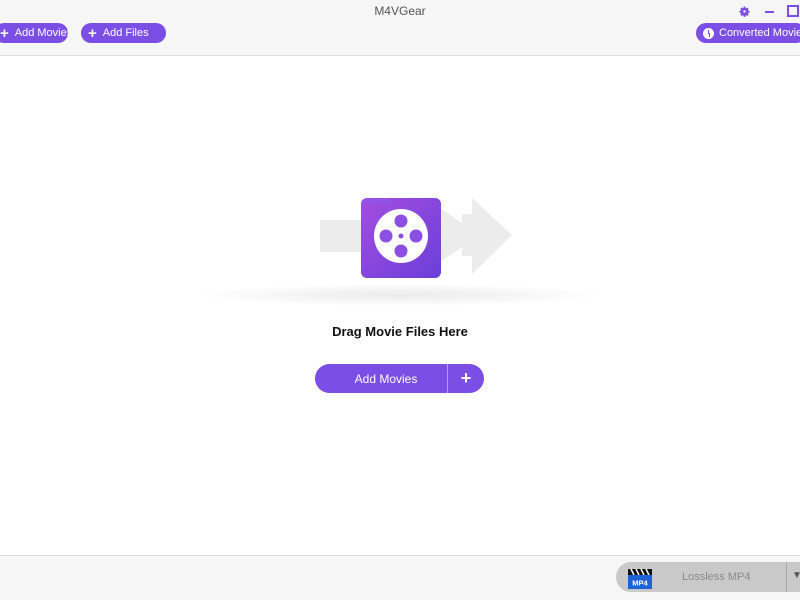 Image resolution: width=800 pixels, height=600 pixels. Describe the element at coordinates (744, 11) in the screenshot. I see `gear-icon` at that location.